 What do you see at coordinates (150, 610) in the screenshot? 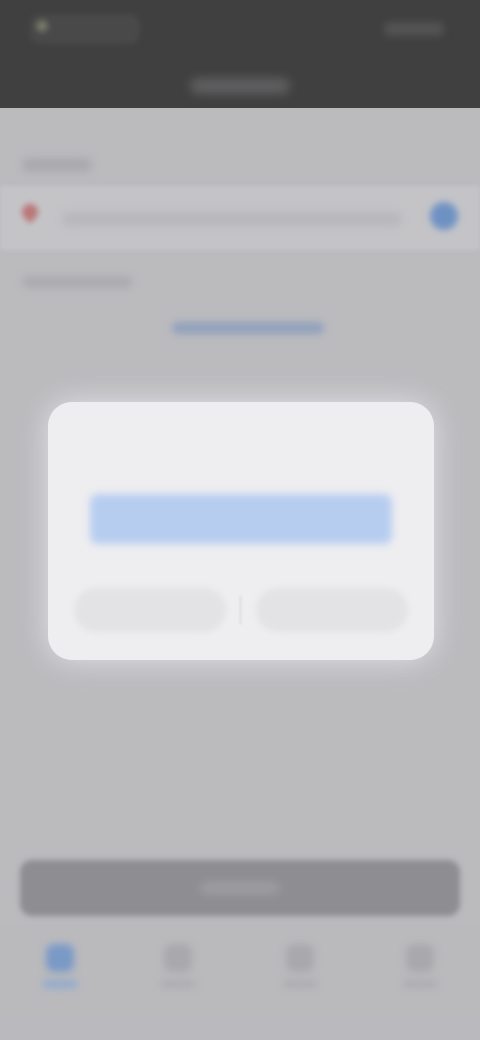
I see `cancel-button` at bounding box center [150, 610].